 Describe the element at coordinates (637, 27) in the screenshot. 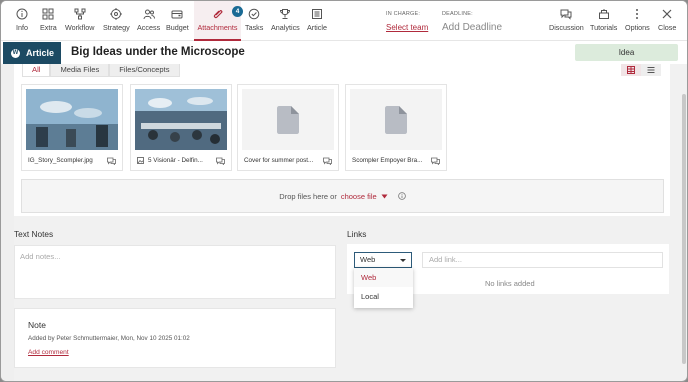

I see `toolbar-options-label: Options` at that location.